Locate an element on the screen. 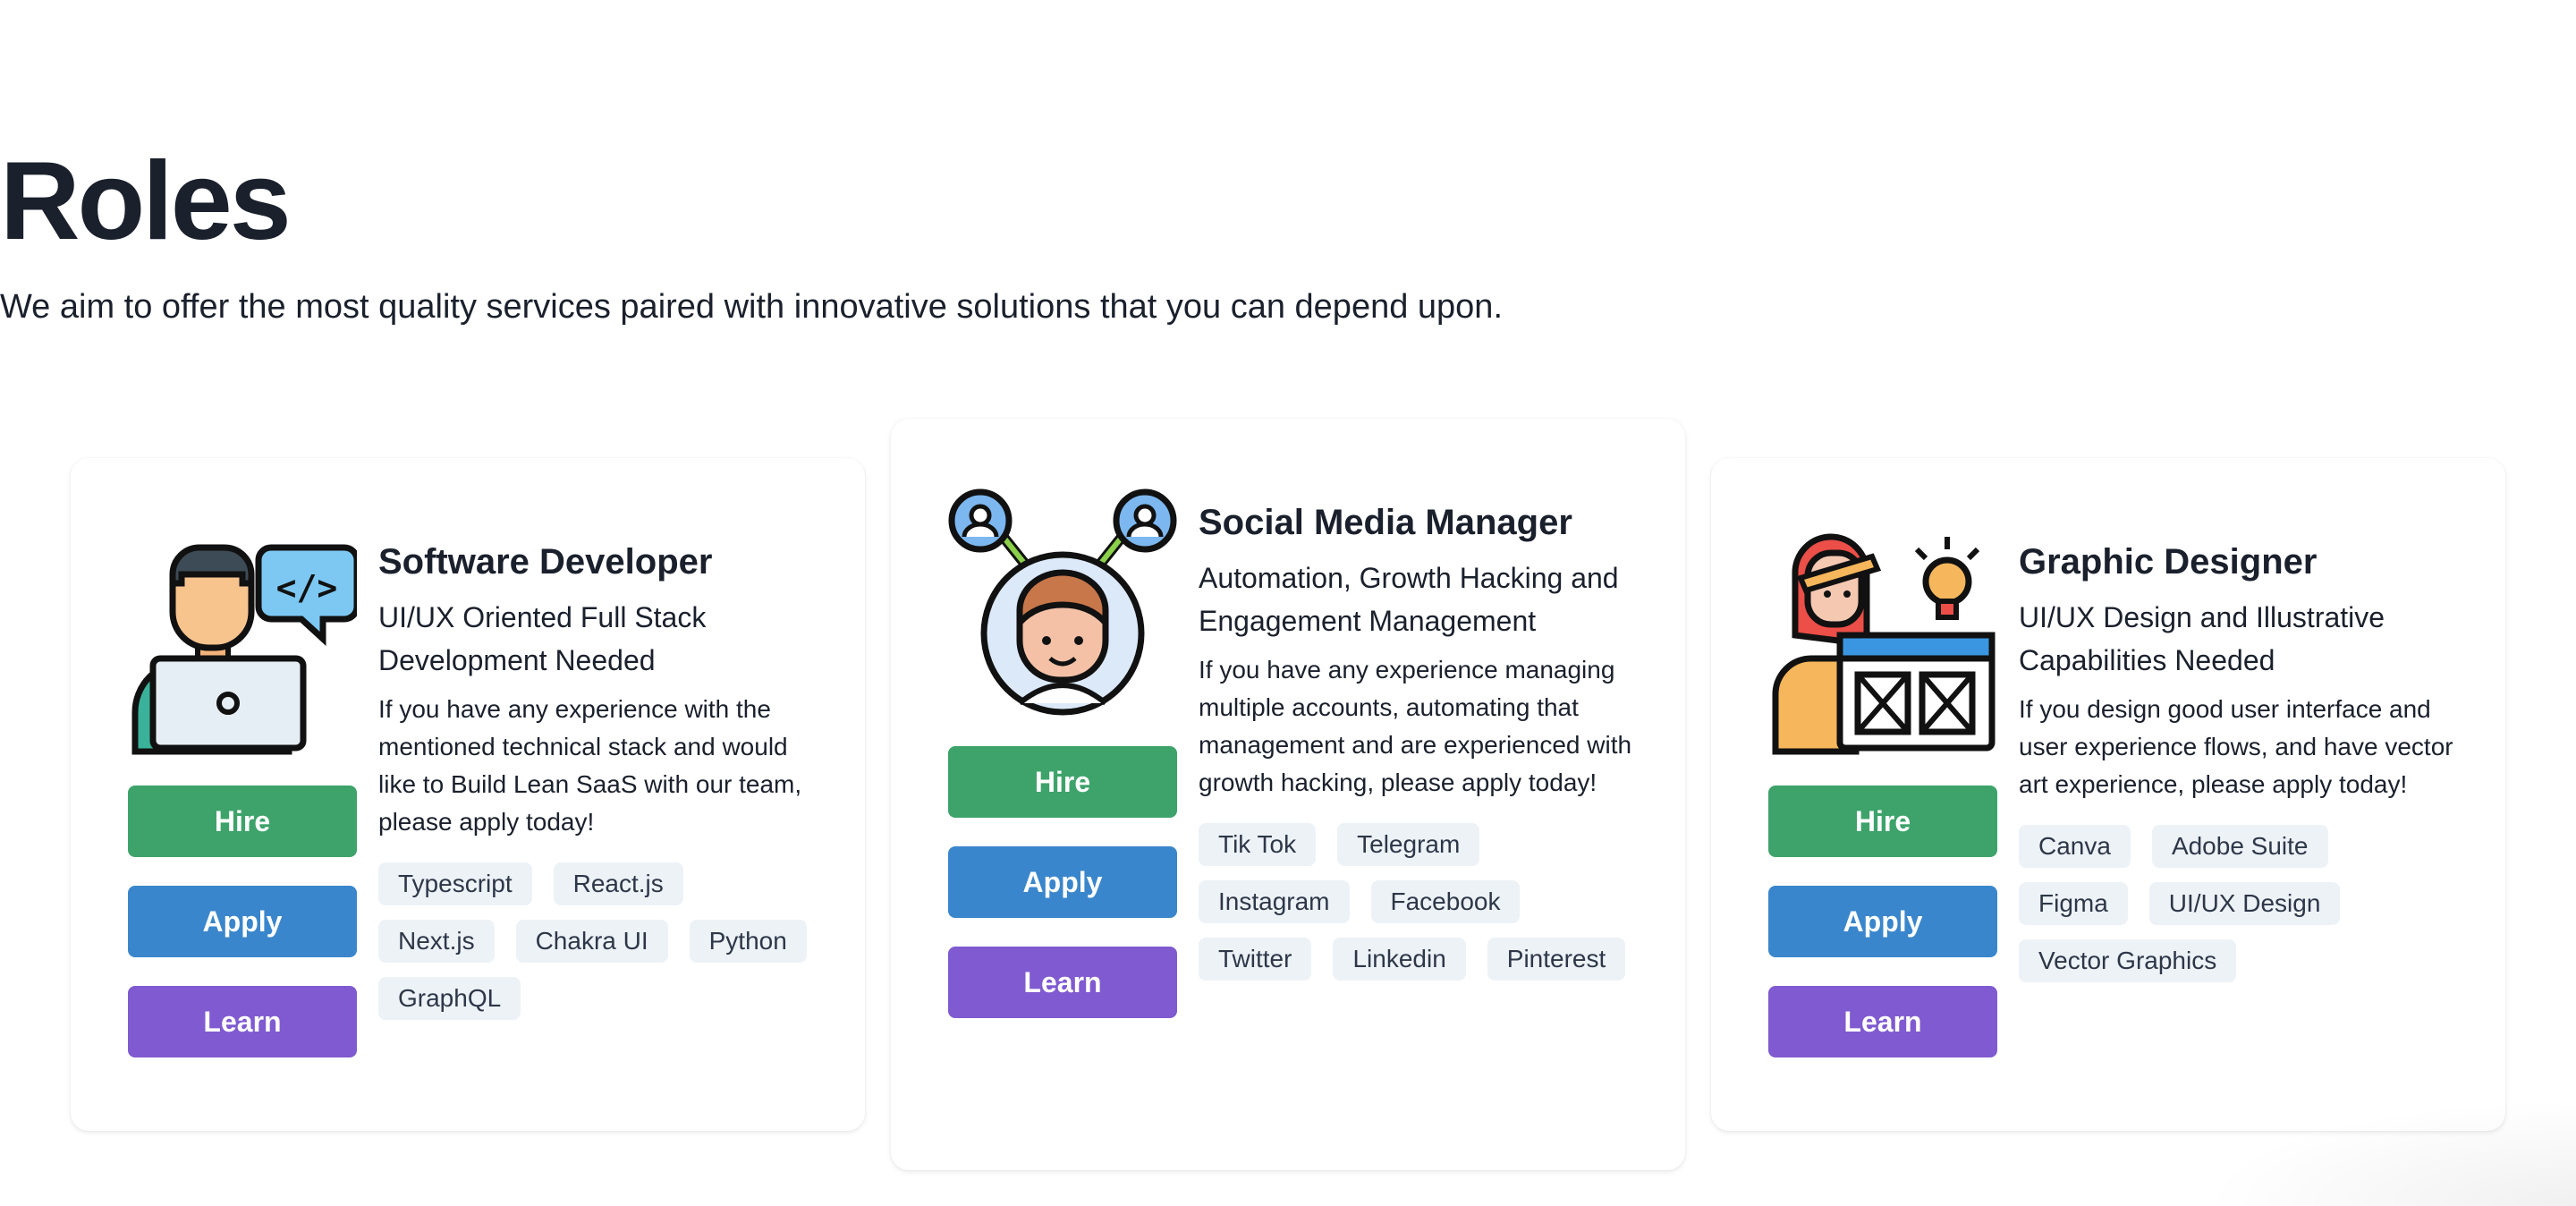 The image size is (2576, 1206). skill-tag: Tik Tok is located at coordinates (1258, 844).